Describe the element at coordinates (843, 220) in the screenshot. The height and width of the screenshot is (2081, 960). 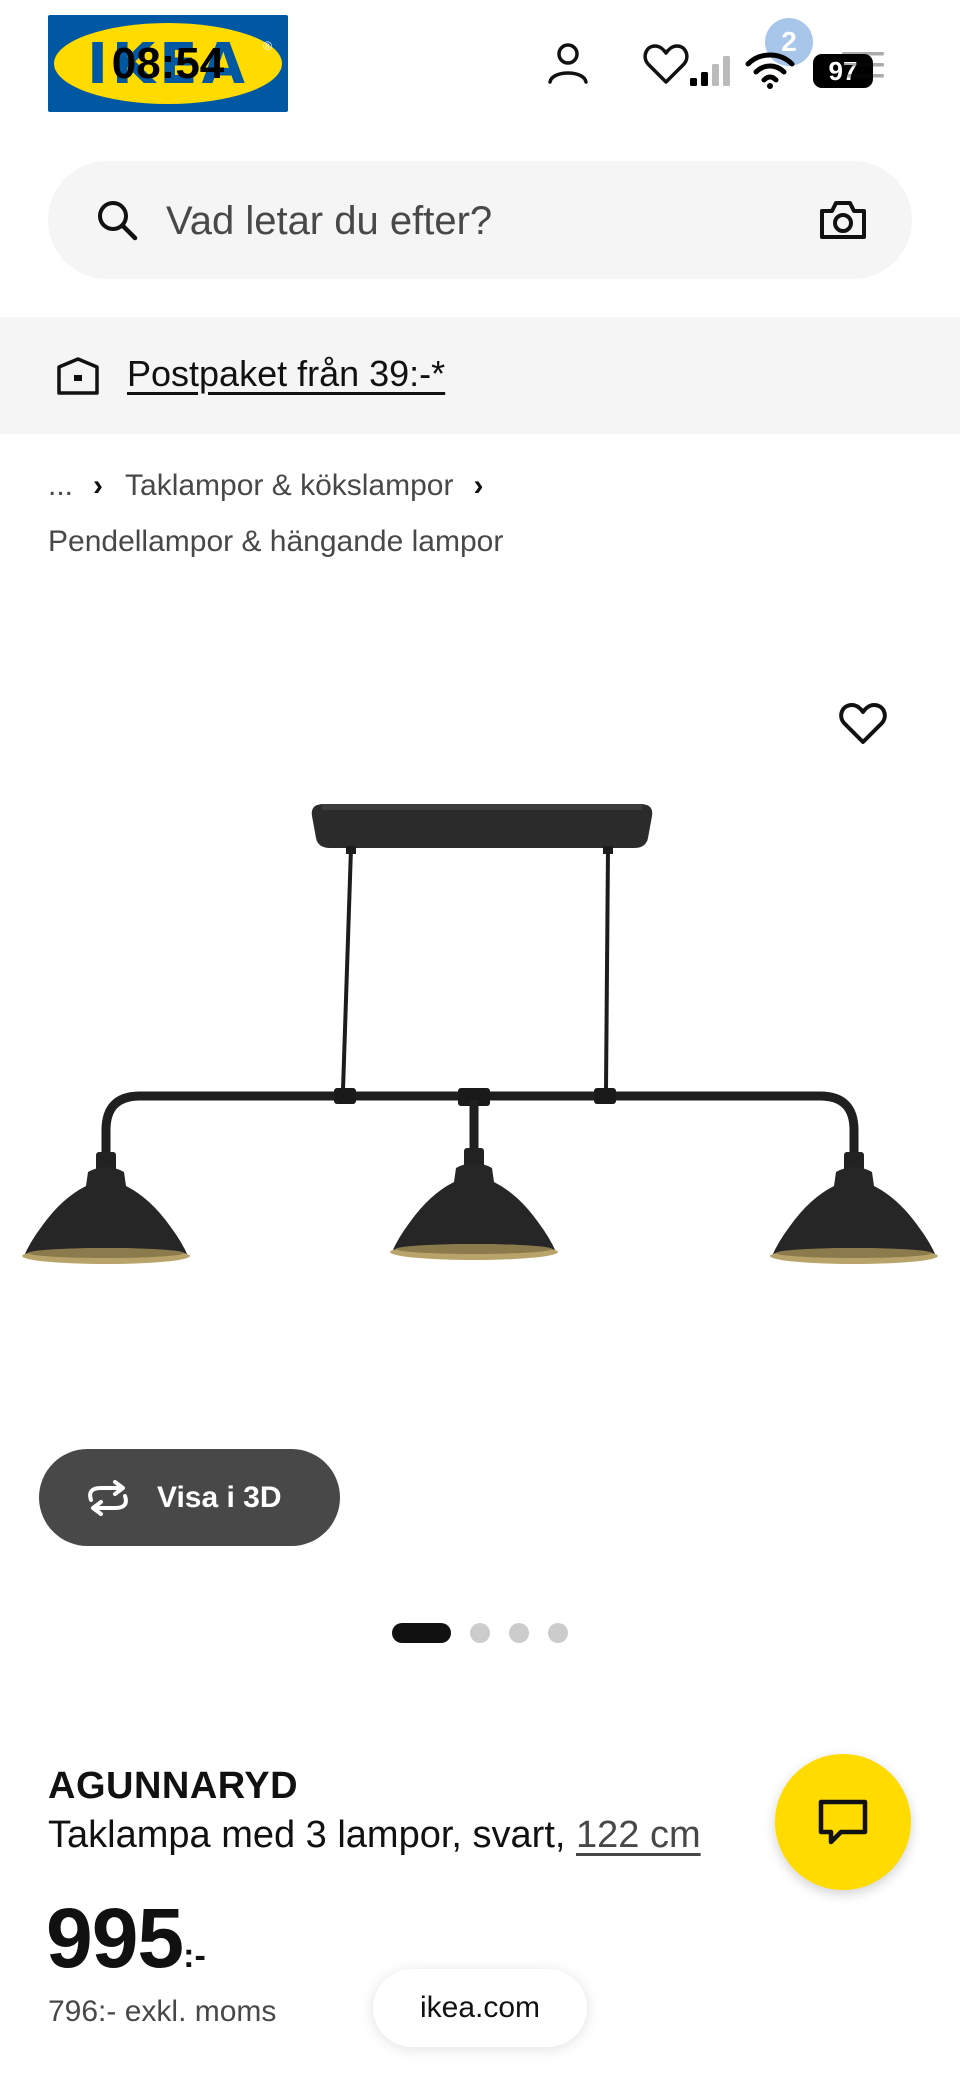
I see `camera-icon` at that location.